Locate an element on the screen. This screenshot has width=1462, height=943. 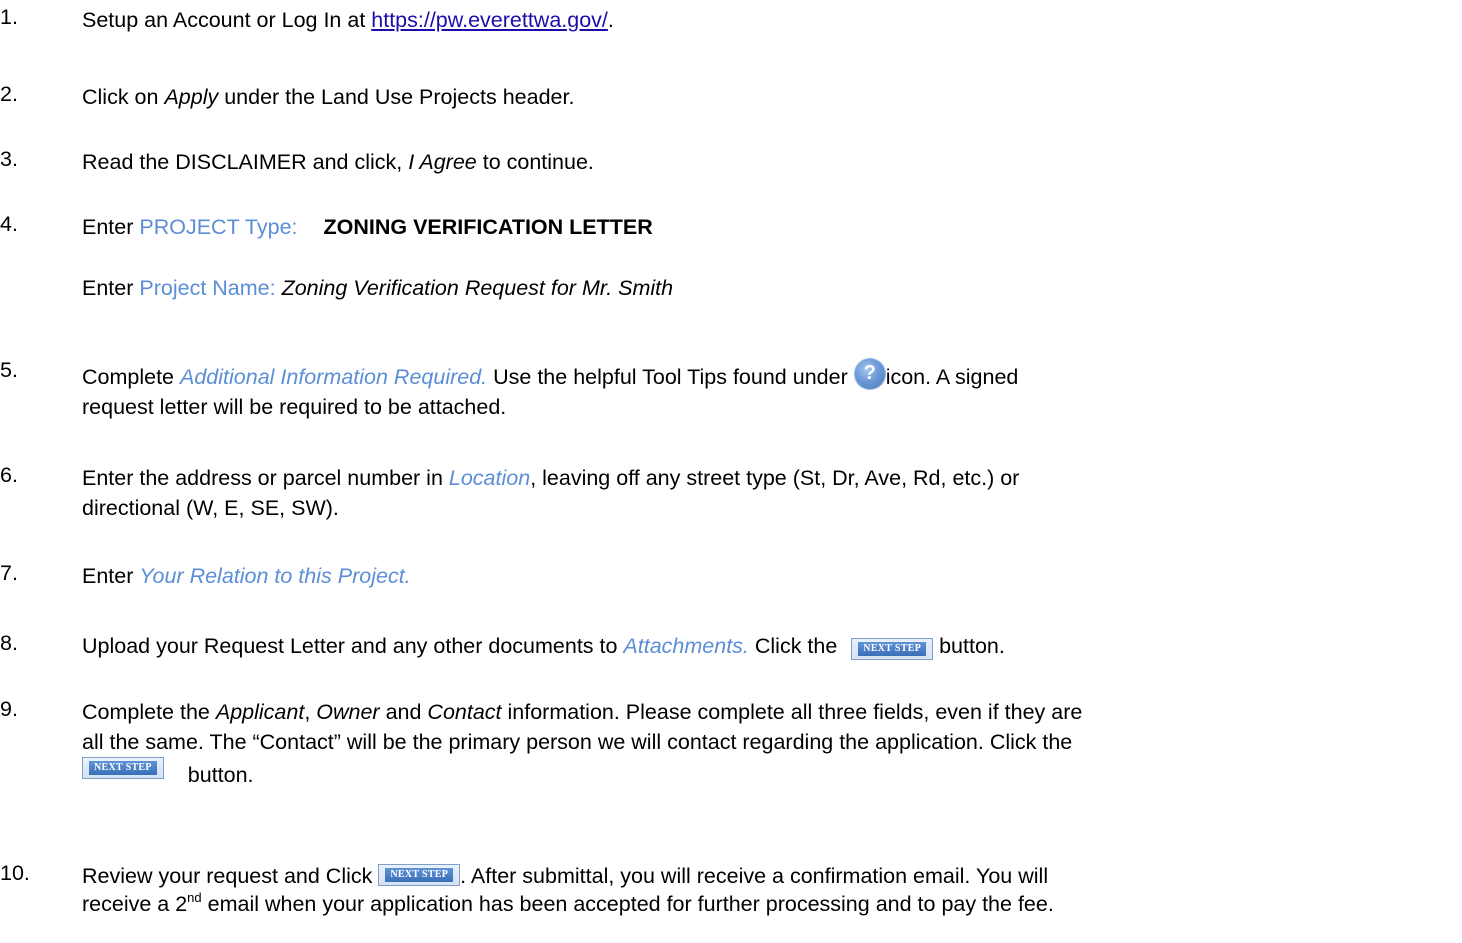
project-type-field-label: PROJECT Type: is located at coordinates (218, 227).